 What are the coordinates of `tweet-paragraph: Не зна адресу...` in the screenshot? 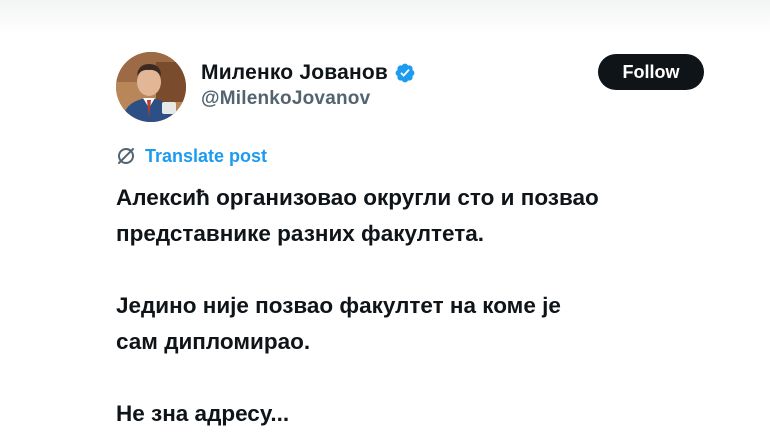 It's located at (421, 414).